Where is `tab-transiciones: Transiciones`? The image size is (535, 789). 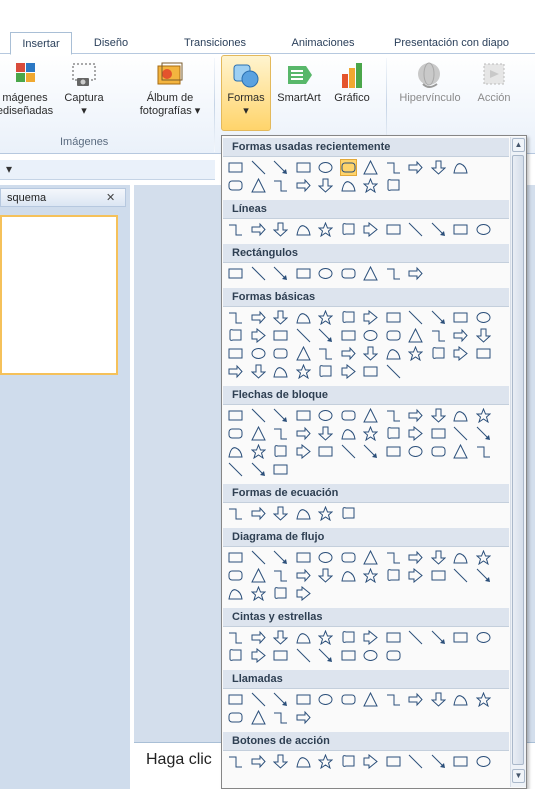
tab-transiciones: Transiciones is located at coordinates (215, 43).